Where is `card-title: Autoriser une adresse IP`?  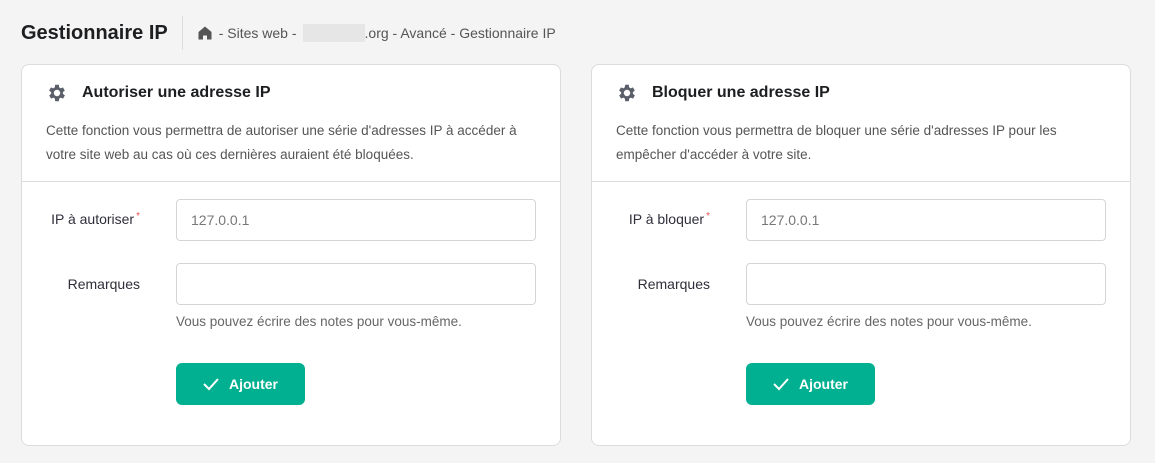
card-title: Autoriser une adresse IP is located at coordinates (176, 92).